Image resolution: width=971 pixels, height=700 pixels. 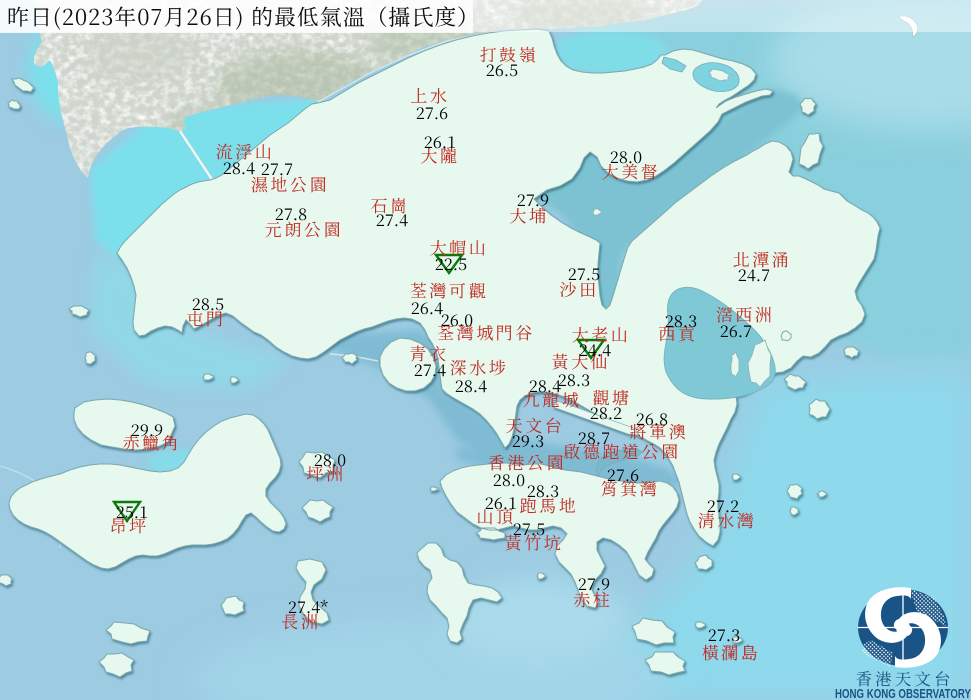 What do you see at coordinates (427, 307) in the screenshot?
I see `svg-text: 26.4` at bounding box center [427, 307].